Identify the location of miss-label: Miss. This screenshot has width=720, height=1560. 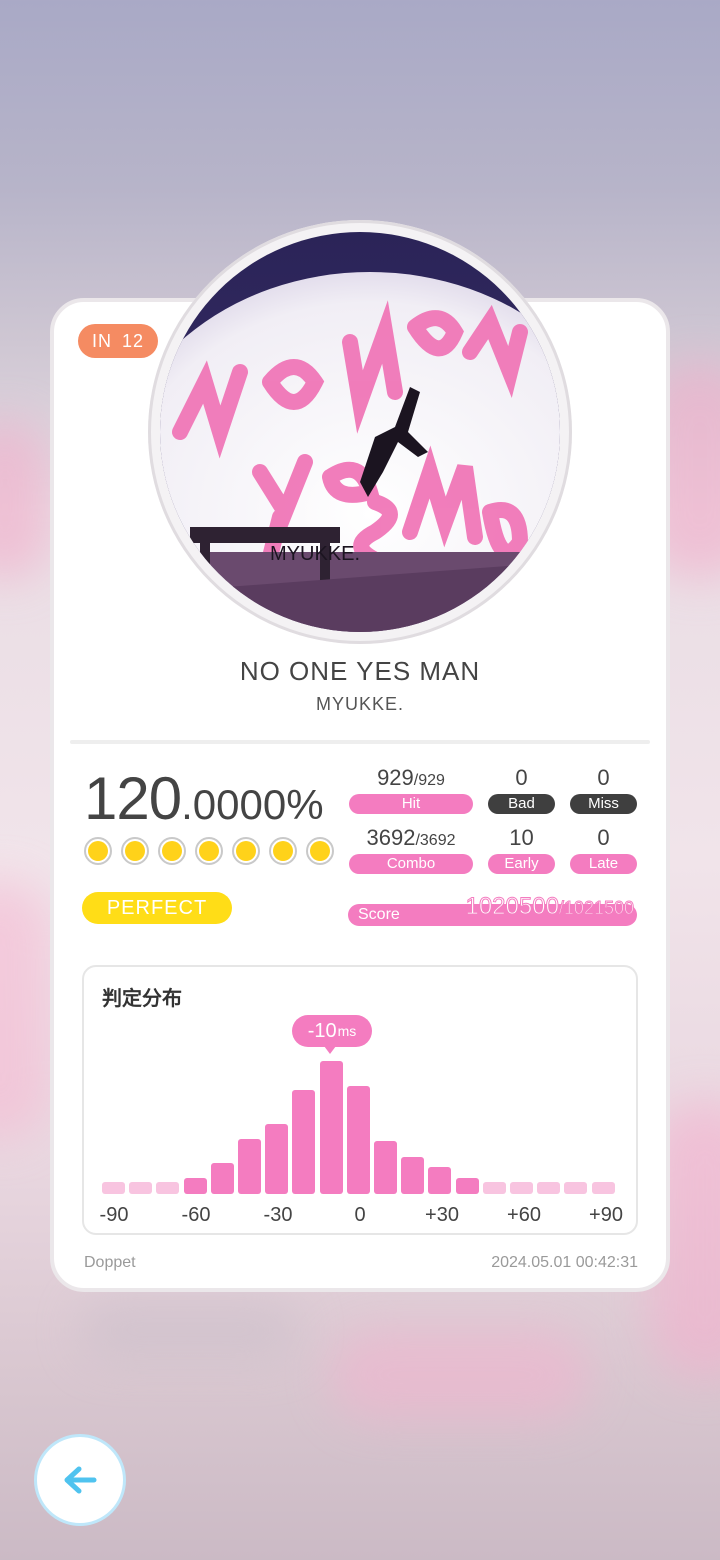
(603, 804).